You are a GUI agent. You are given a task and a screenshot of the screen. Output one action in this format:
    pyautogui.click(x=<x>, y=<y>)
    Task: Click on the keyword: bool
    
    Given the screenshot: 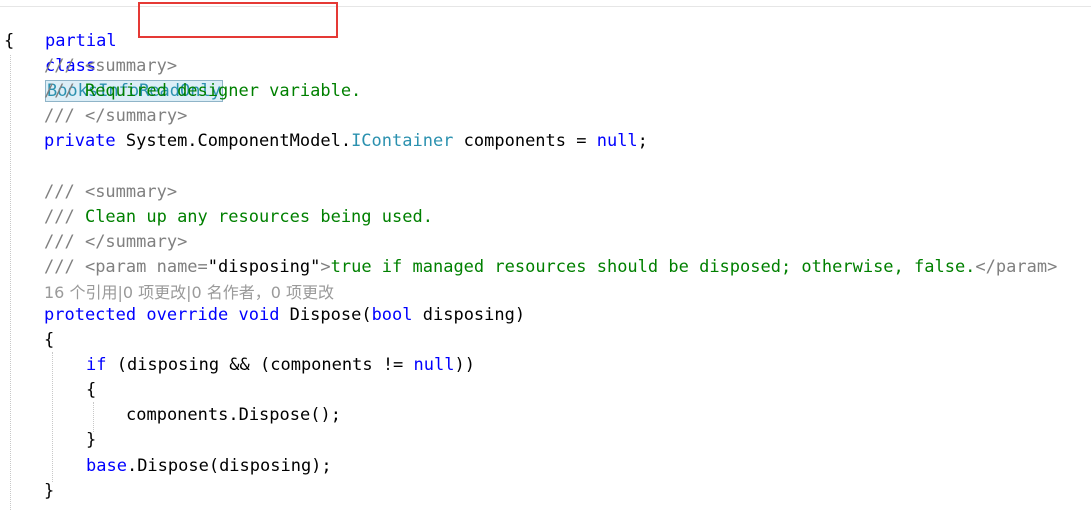 What is the action you would take?
    pyautogui.click(x=392, y=315)
    